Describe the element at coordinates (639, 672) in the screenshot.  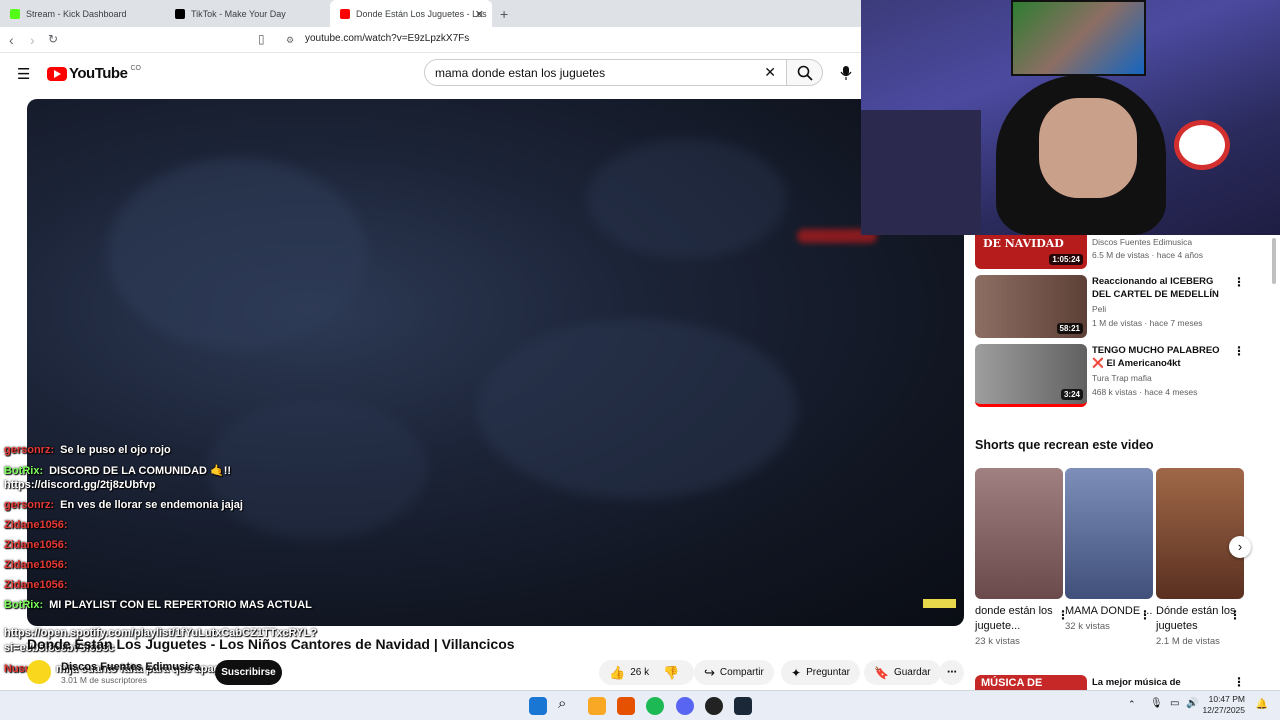
I see `like-count: 26 k` at that location.